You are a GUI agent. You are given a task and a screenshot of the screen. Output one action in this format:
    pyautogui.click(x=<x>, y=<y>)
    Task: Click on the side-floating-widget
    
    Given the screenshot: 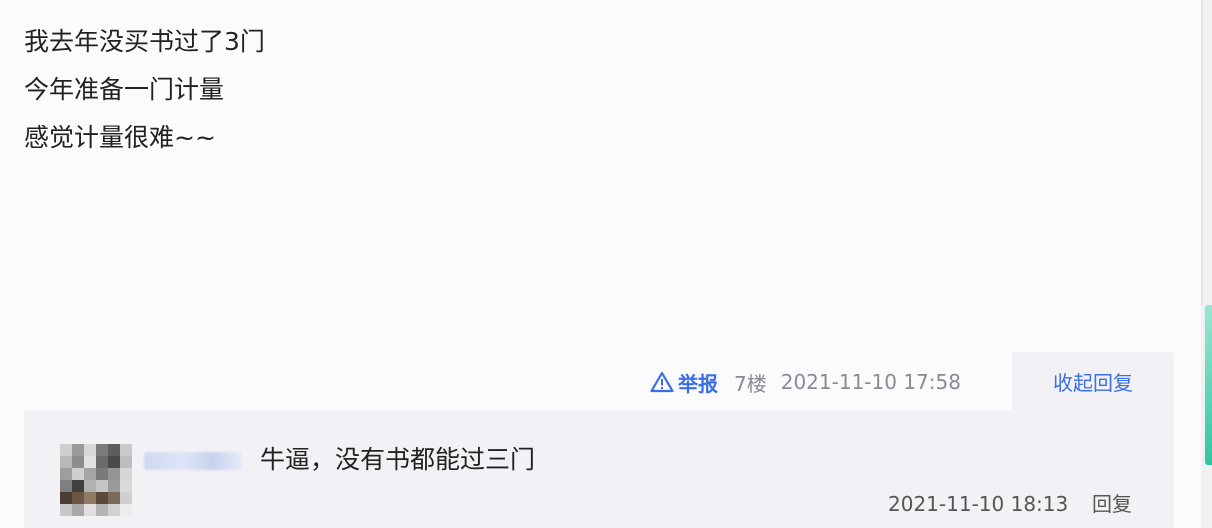 What is the action you would take?
    pyautogui.click(x=1208, y=385)
    